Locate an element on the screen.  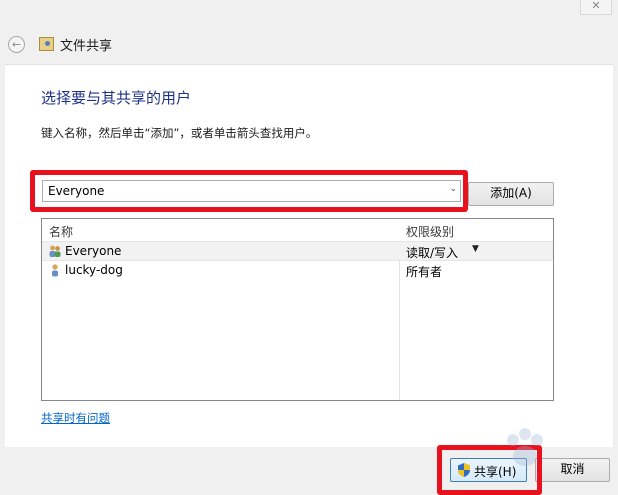
user-name-combobox: Everyone ⌄ is located at coordinates (251, 191).